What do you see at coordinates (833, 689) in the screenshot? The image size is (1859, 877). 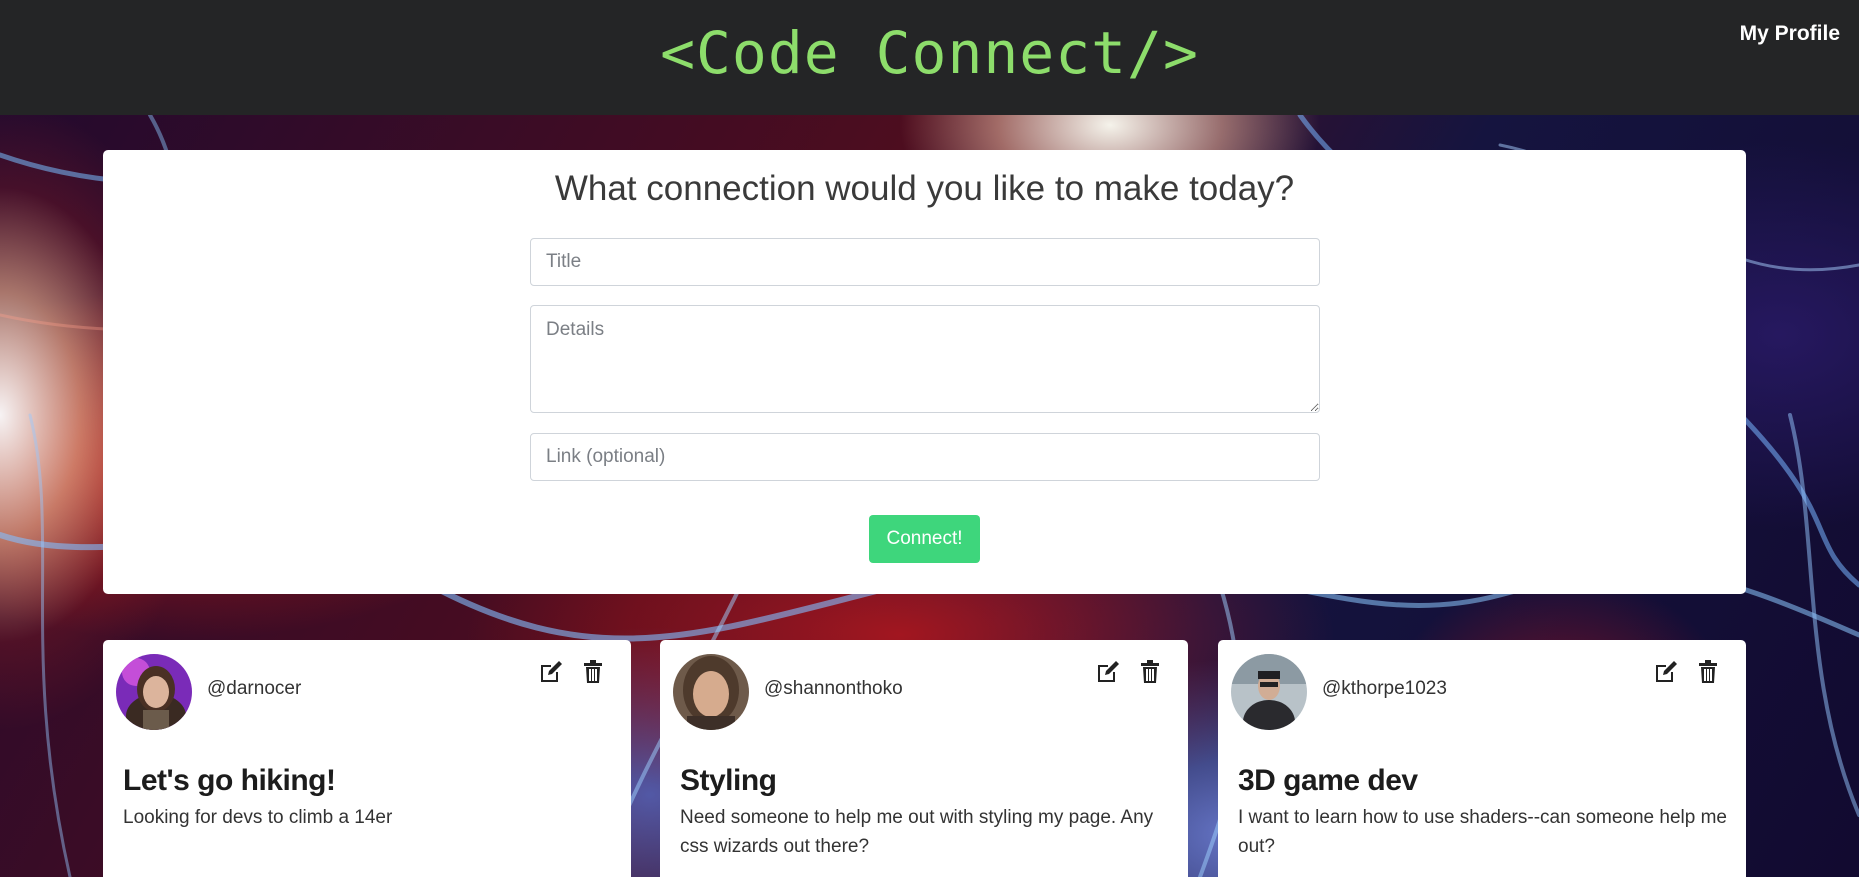 I see `username: @shannonthoko` at bounding box center [833, 689].